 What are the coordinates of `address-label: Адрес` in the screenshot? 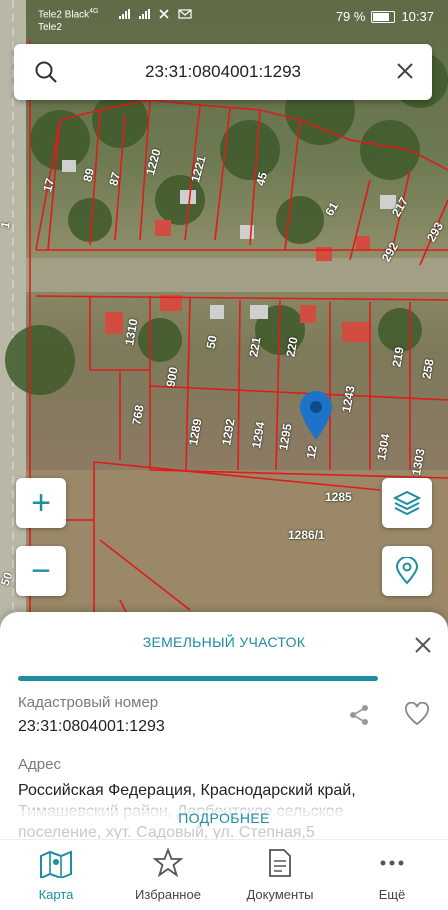 It's located at (39, 764).